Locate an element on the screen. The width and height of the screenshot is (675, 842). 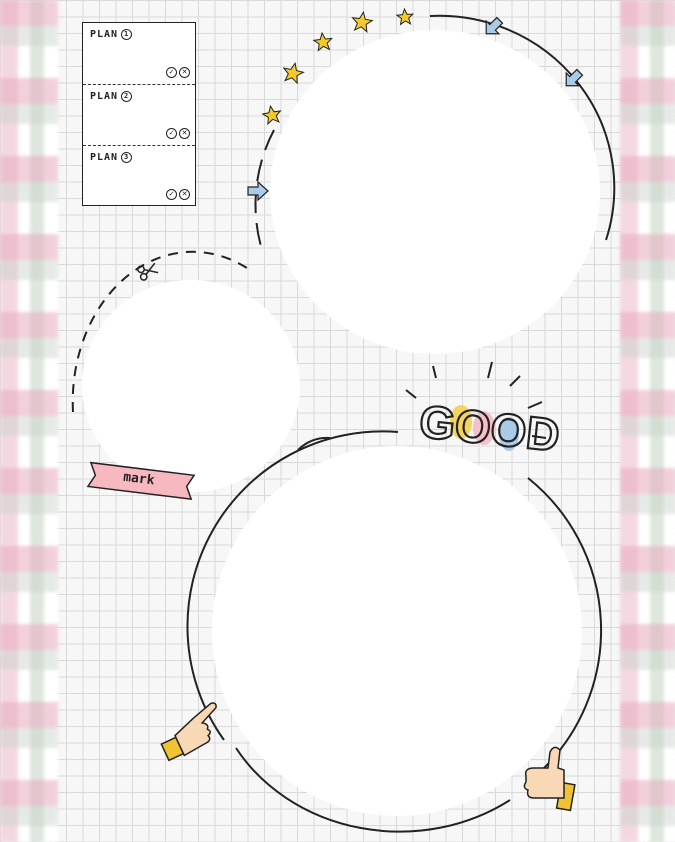
frame-arc-bottom is located at coordinates (373, 790).